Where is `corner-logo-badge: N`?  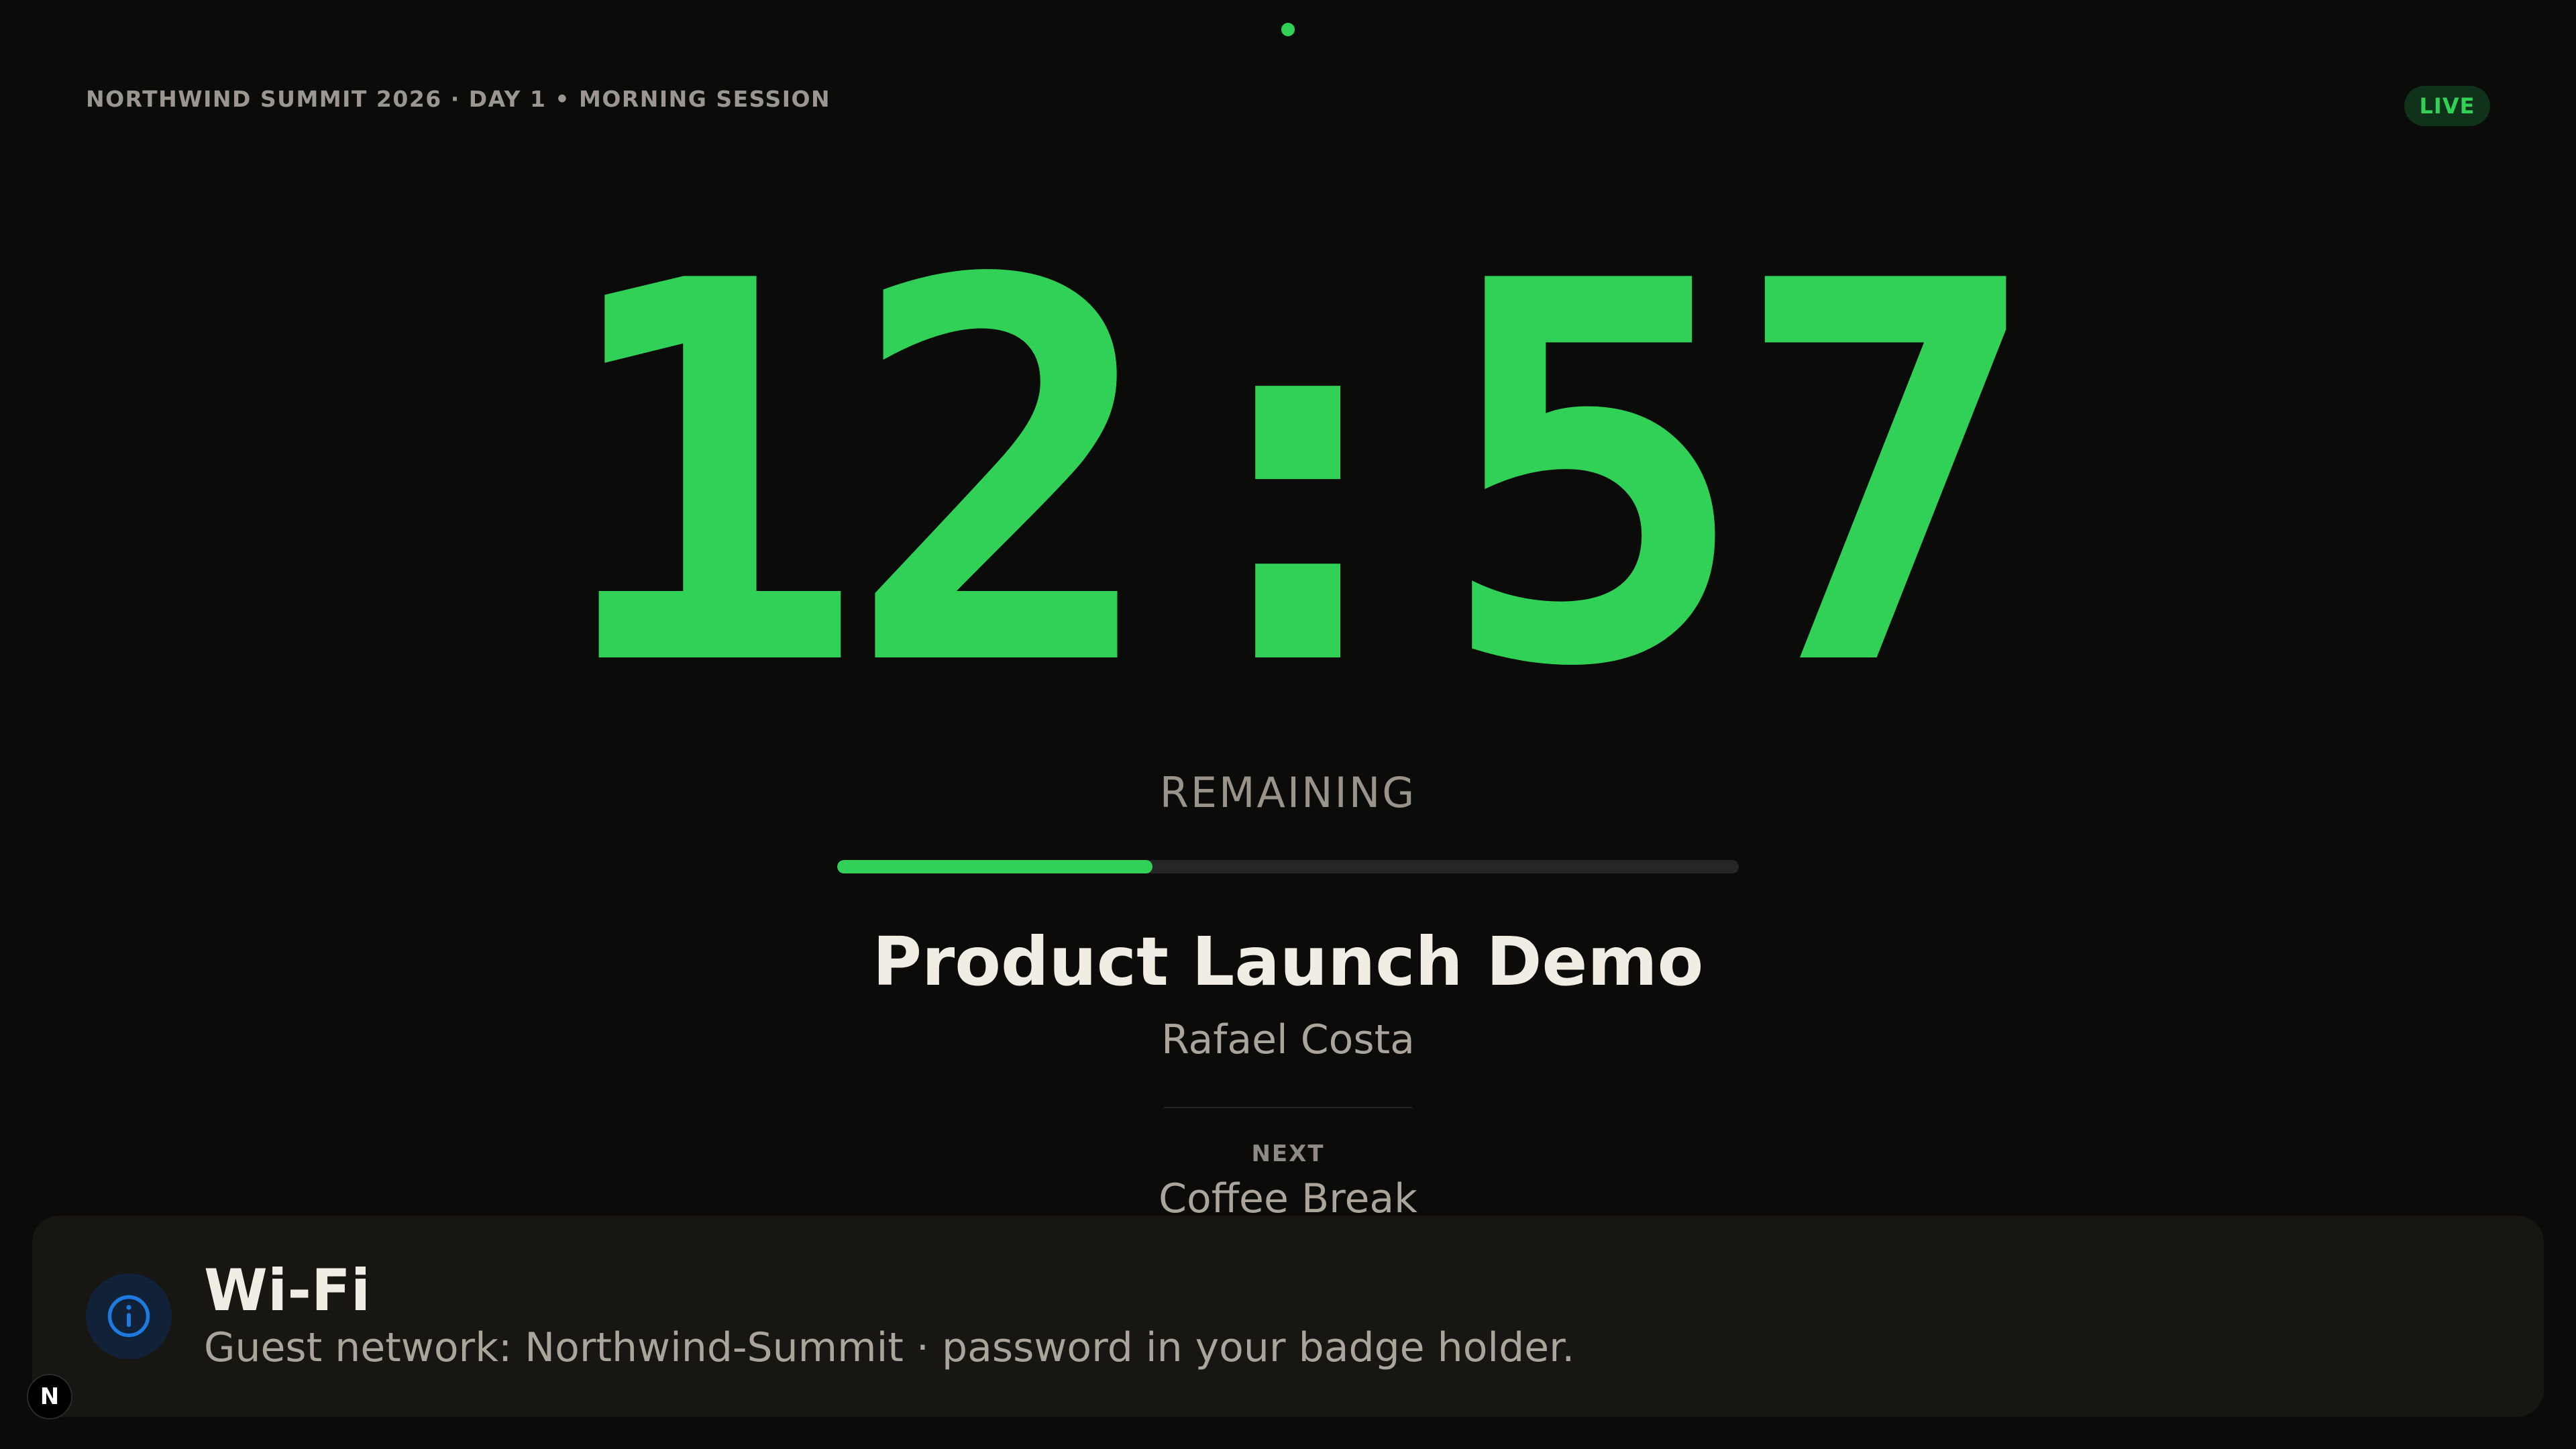
corner-logo-badge: N is located at coordinates (49, 1396).